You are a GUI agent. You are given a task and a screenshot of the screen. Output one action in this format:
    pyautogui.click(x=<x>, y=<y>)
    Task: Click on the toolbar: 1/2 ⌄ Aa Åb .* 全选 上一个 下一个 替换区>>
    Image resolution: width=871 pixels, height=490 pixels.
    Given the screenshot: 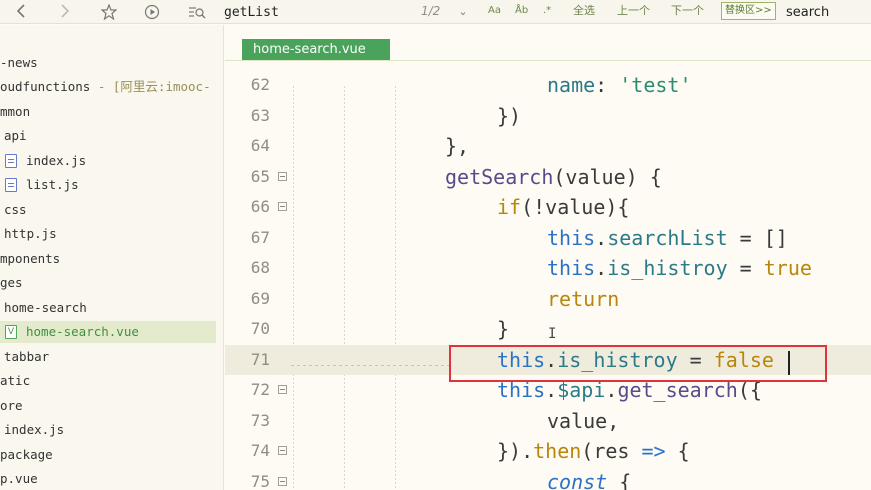 What is the action you would take?
    pyautogui.click(x=435, y=12)
    